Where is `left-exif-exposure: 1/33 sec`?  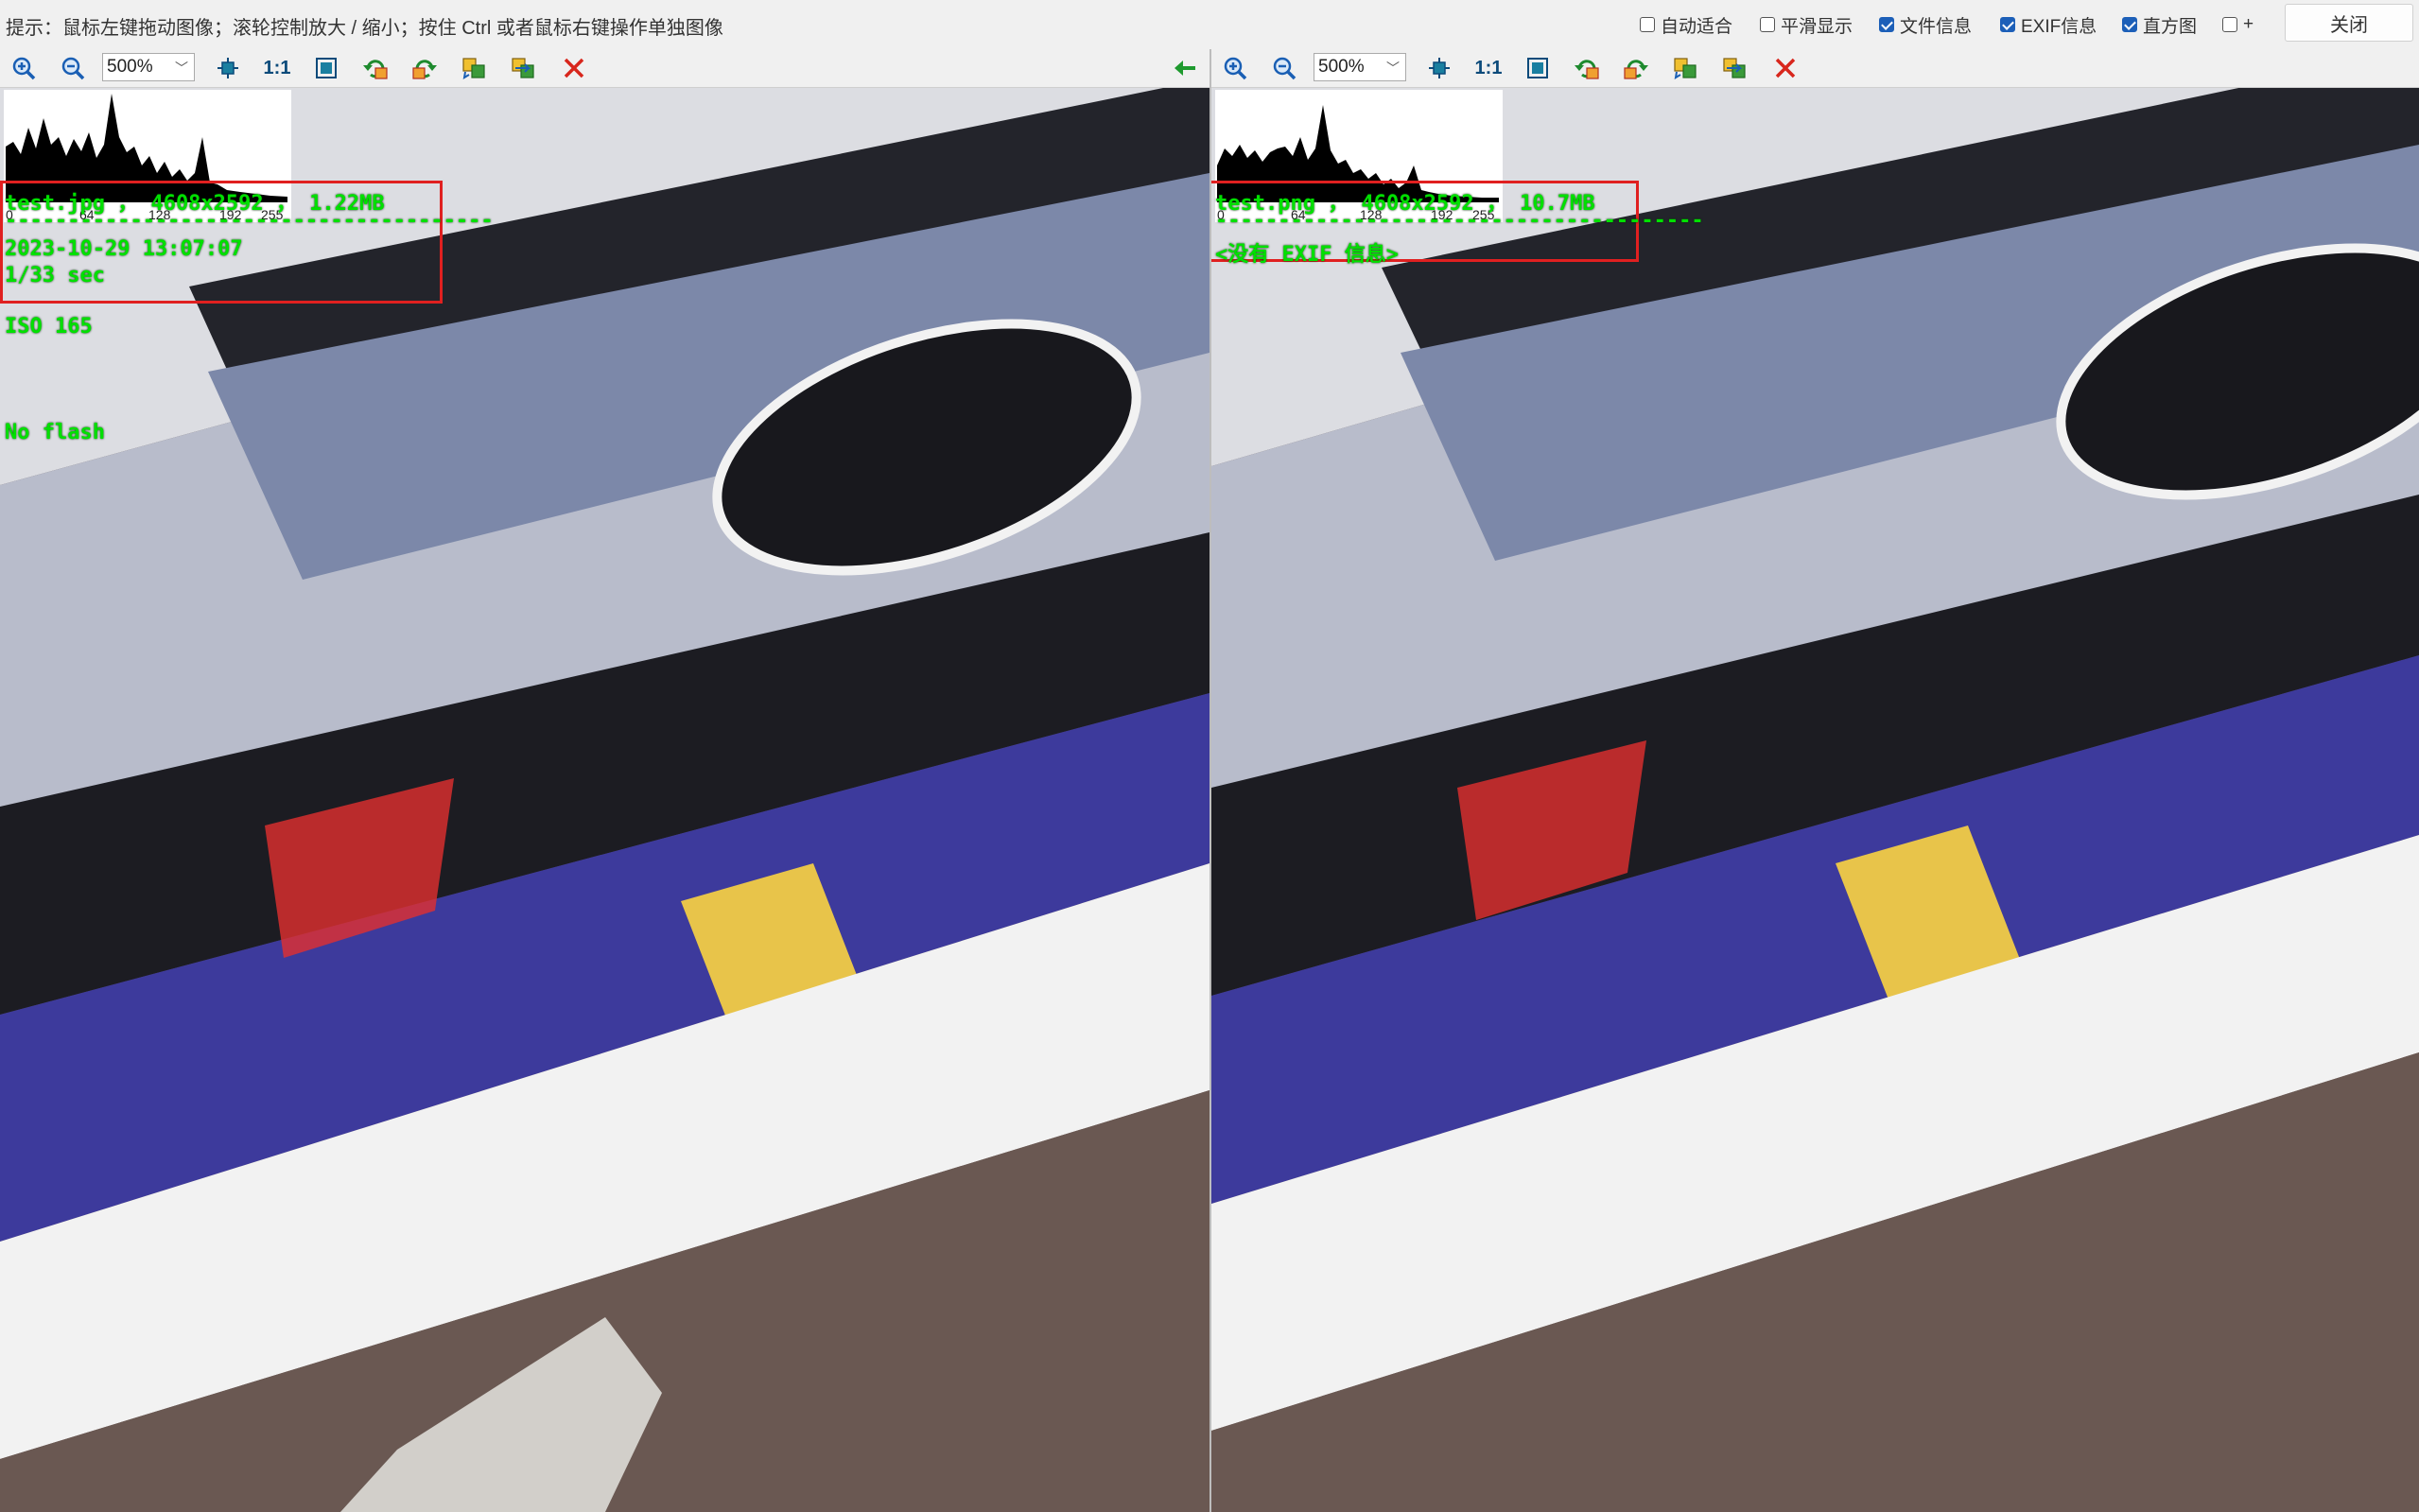 left-exif-exposure: 1/33 sec is located at coordinates (55, 275).